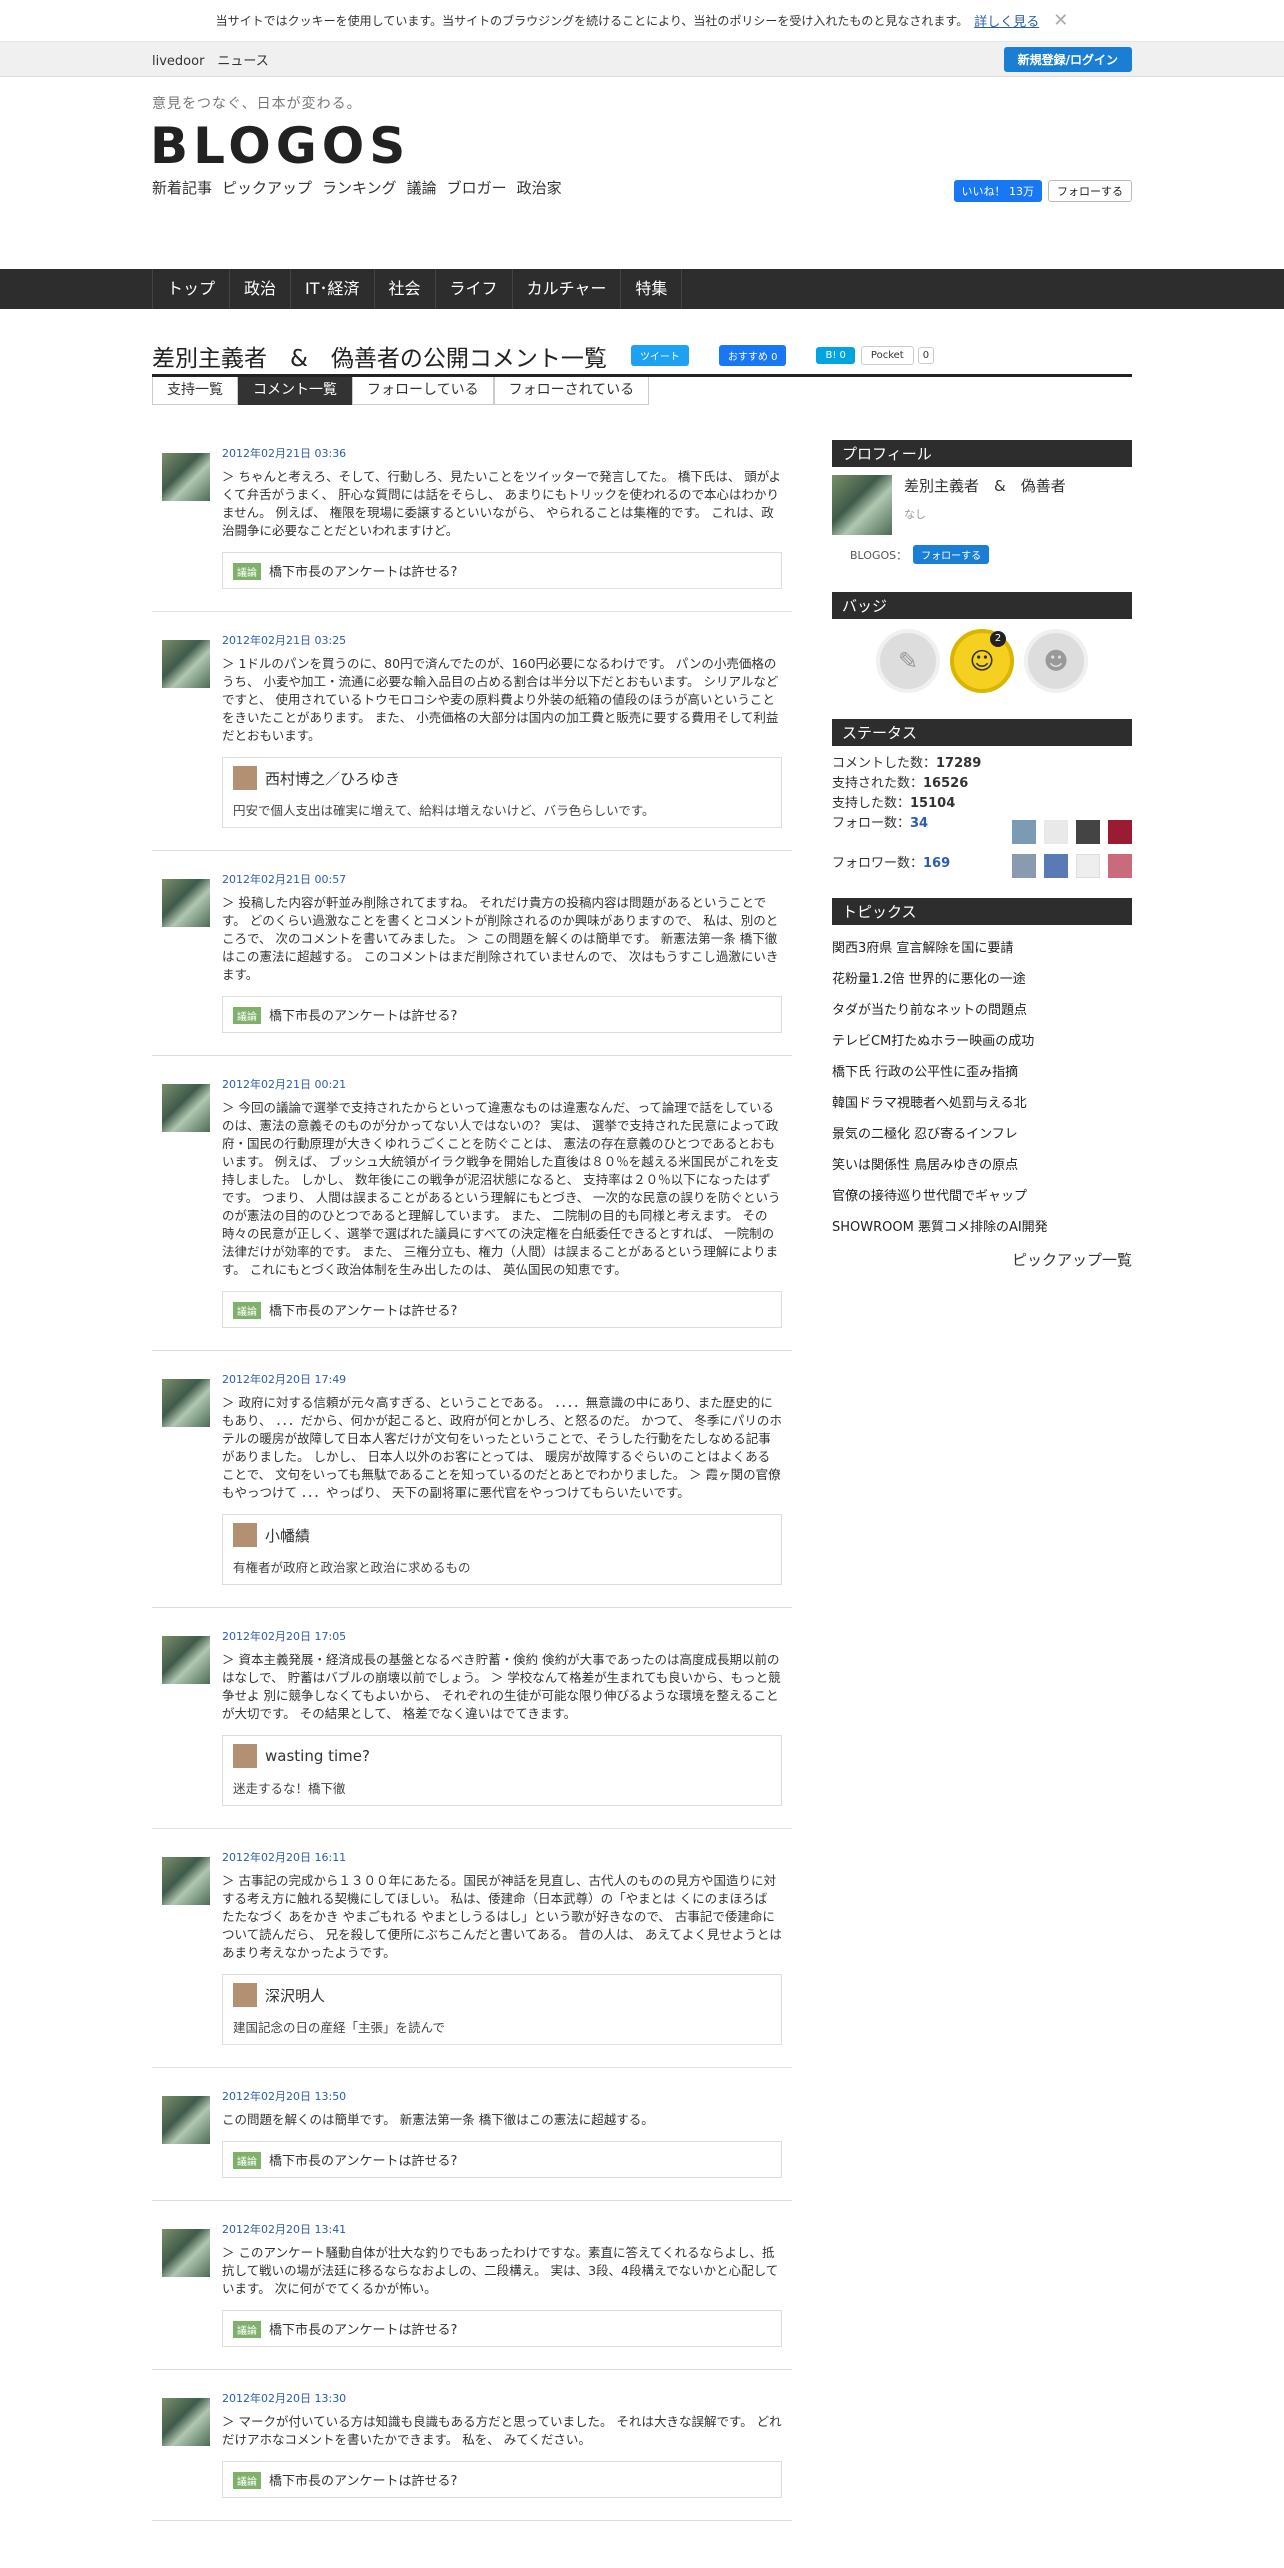 The height and width of the screenshot is (2568, 1284). Describe the element at coordinates (210, 59) in the screenshot. I see `livedoor-news-link: livedoor ニュース` at that location.